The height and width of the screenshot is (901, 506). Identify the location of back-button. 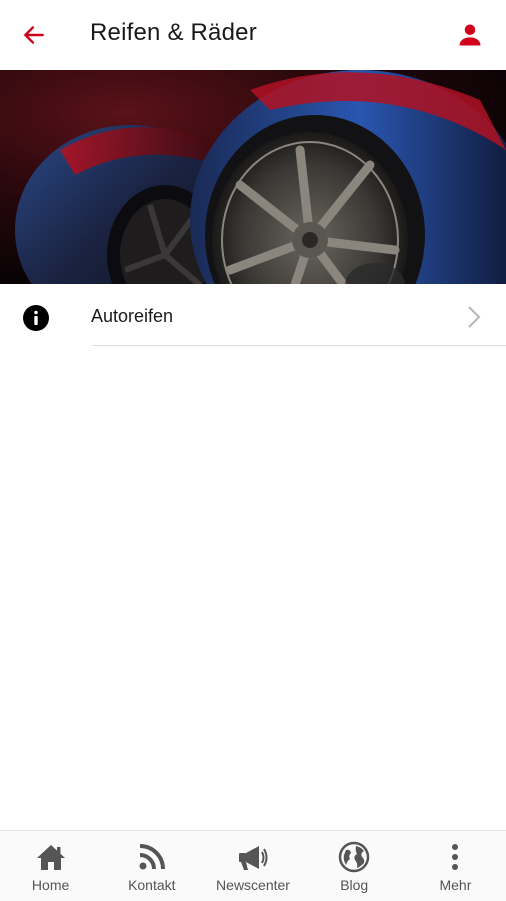
(34, 35).